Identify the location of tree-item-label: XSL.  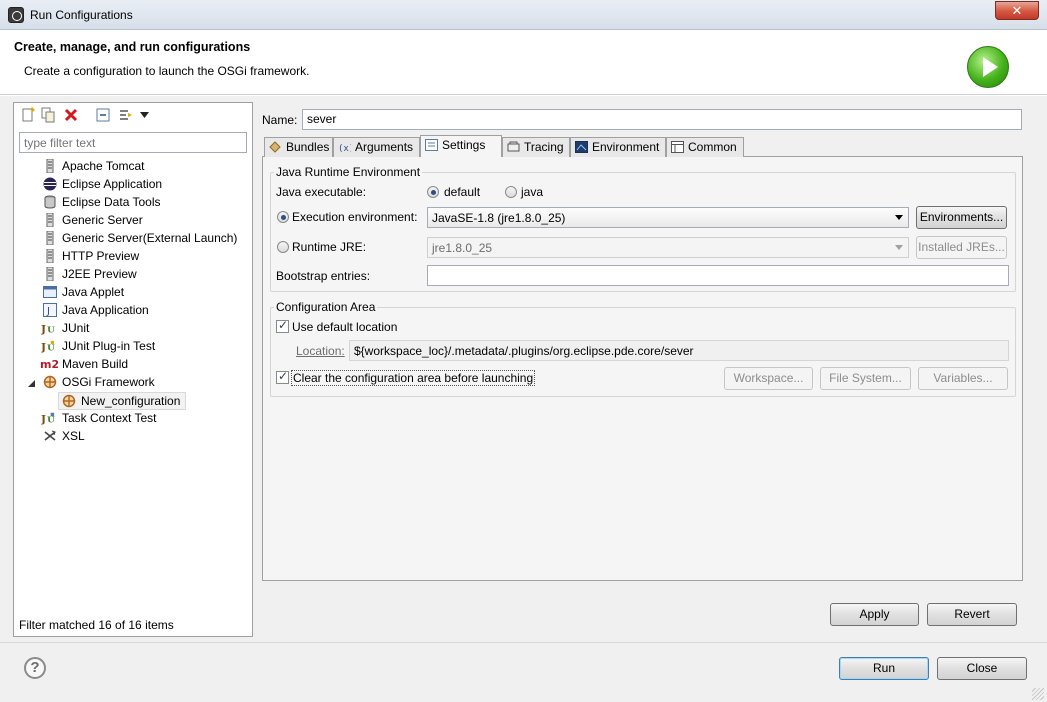
(73, 436).